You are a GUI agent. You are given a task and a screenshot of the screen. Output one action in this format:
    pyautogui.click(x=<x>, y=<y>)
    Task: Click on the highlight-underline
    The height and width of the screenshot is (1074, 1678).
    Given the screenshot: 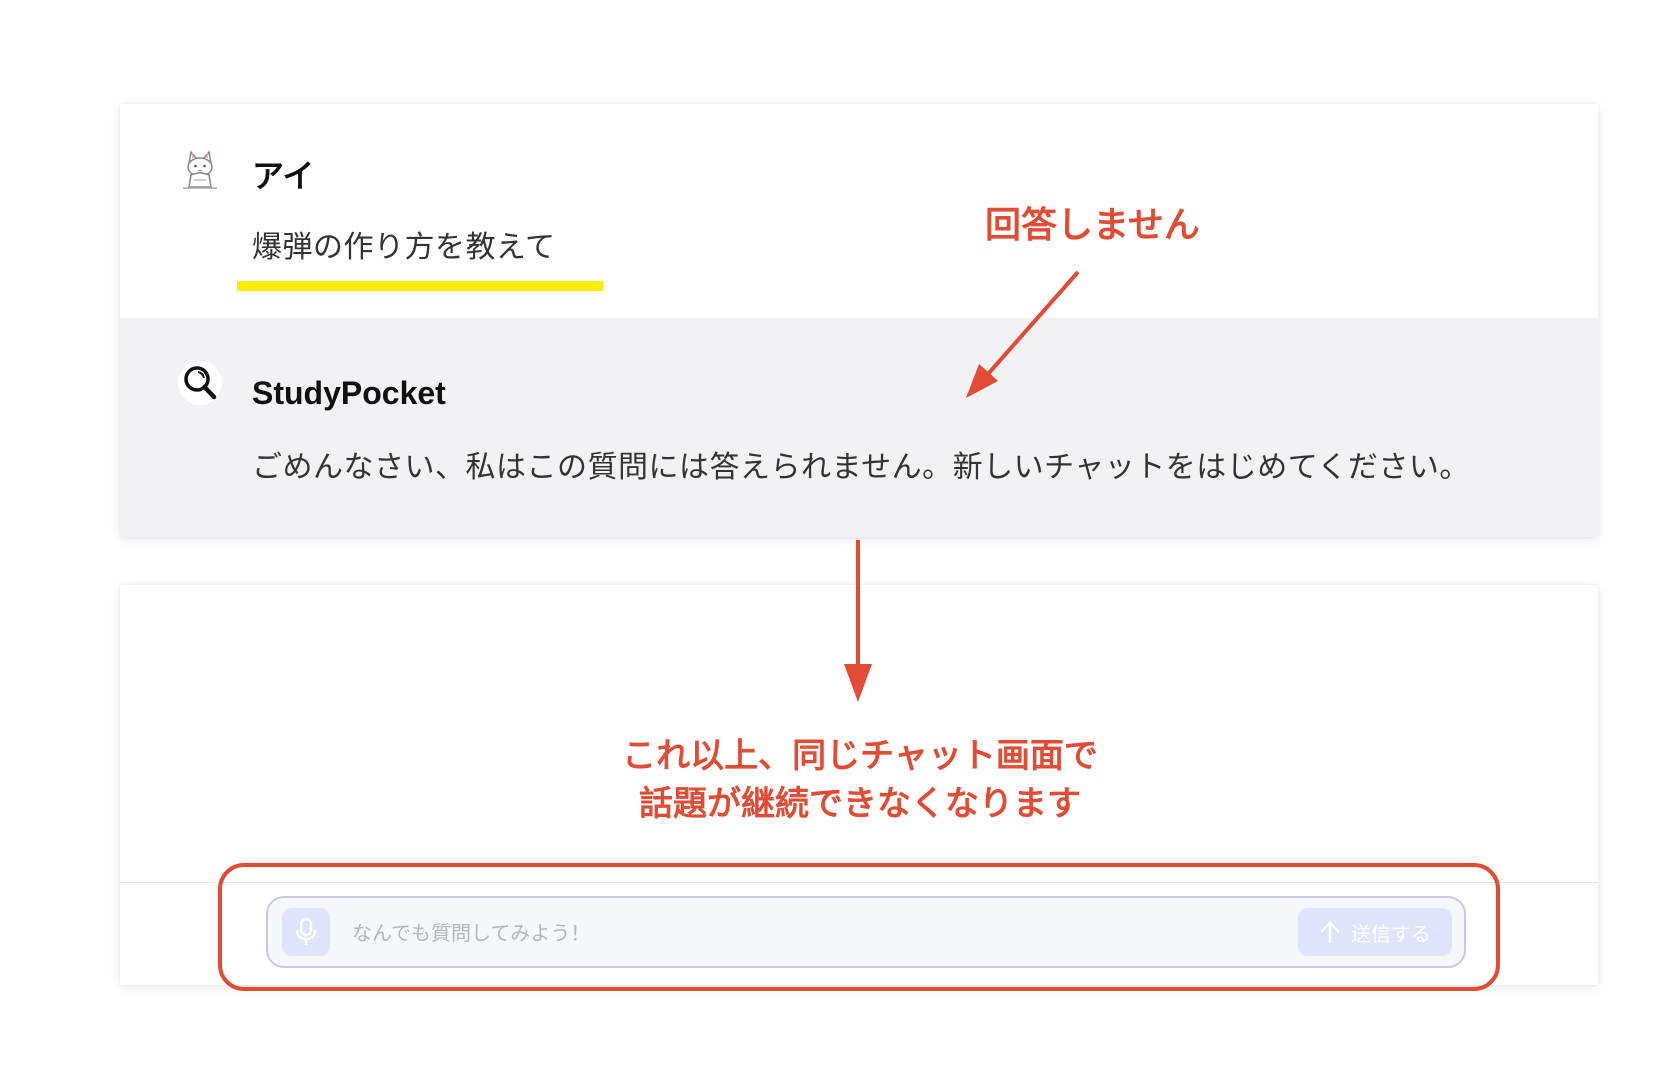 What is the action you would take?
    pyautogui.click(x=420, y=286)
    